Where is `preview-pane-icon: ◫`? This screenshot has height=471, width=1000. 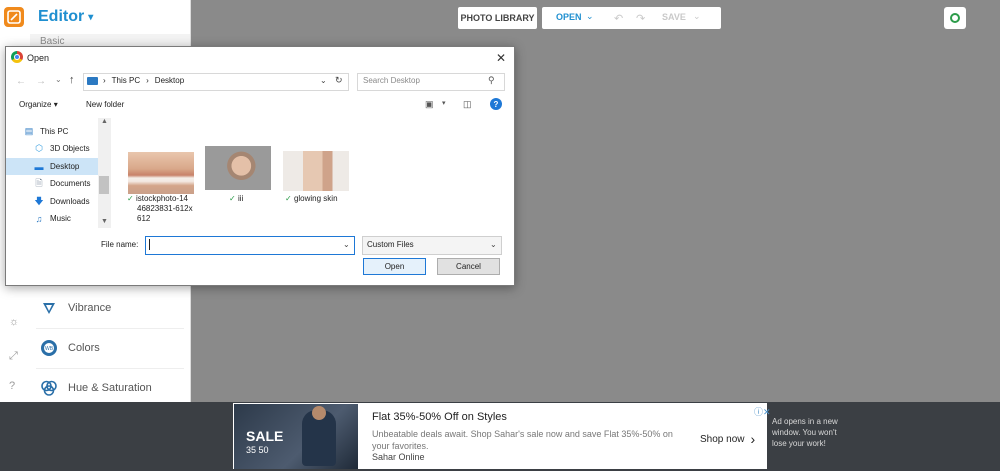 preview-pane-icon: ◫ is located at coordinates (467, 104).